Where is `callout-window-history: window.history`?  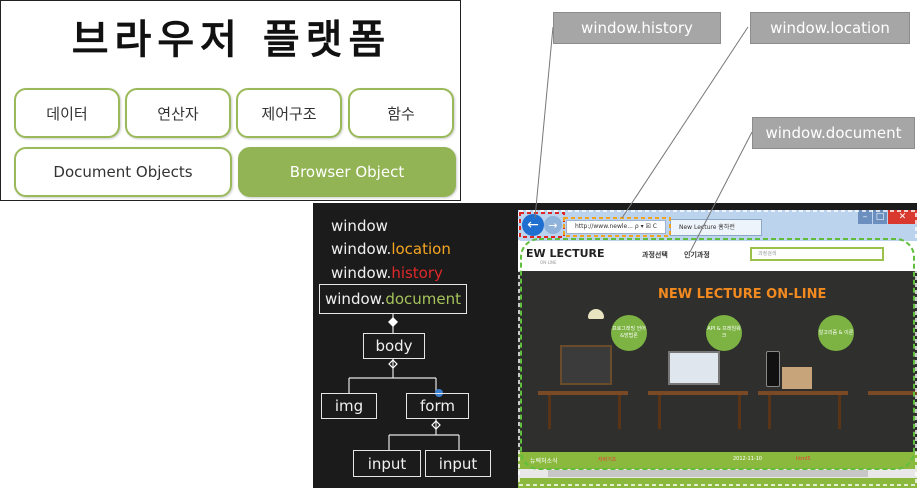 callout-window-history: window.history is located at coordinates (637, 28).